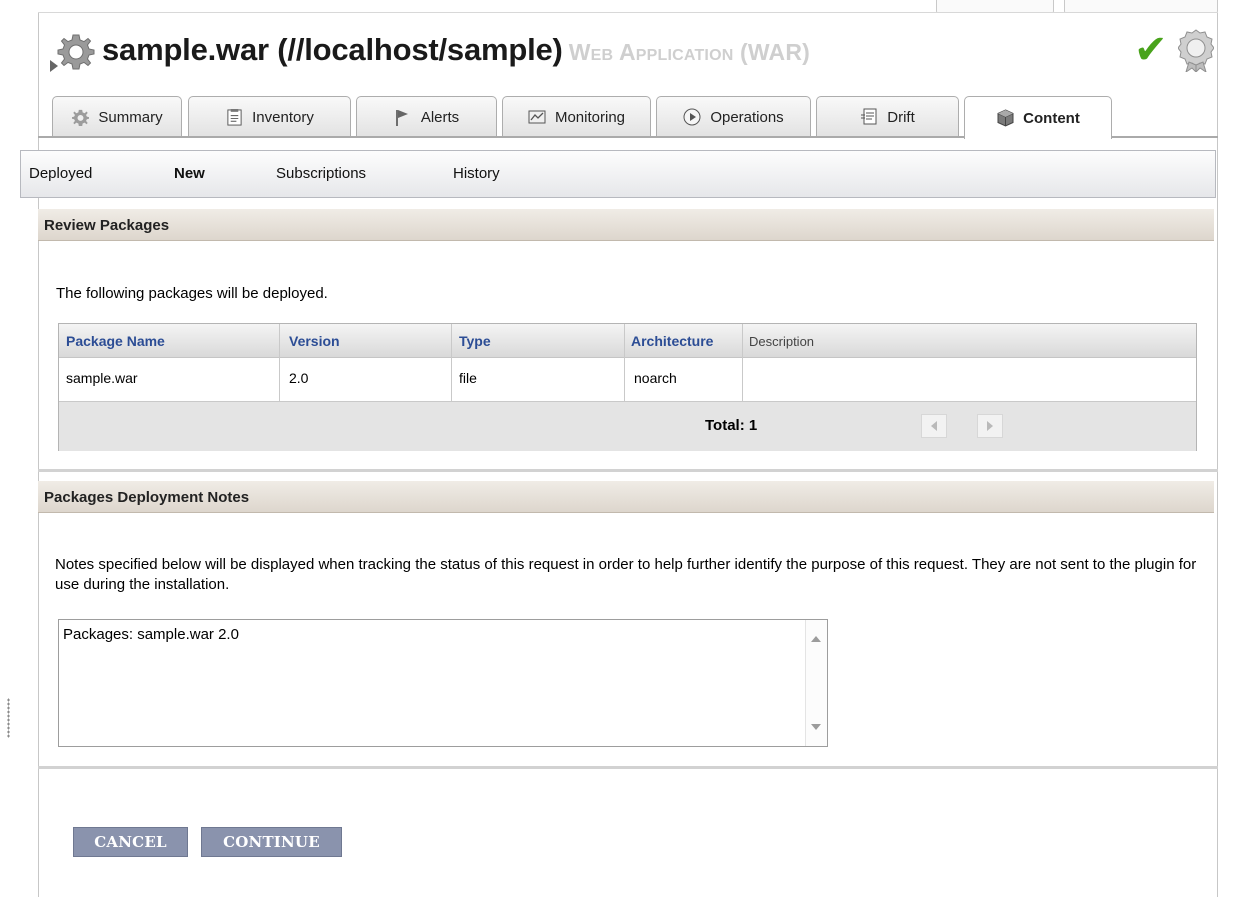  I want to click on previous-page-button, so click(934, 426).